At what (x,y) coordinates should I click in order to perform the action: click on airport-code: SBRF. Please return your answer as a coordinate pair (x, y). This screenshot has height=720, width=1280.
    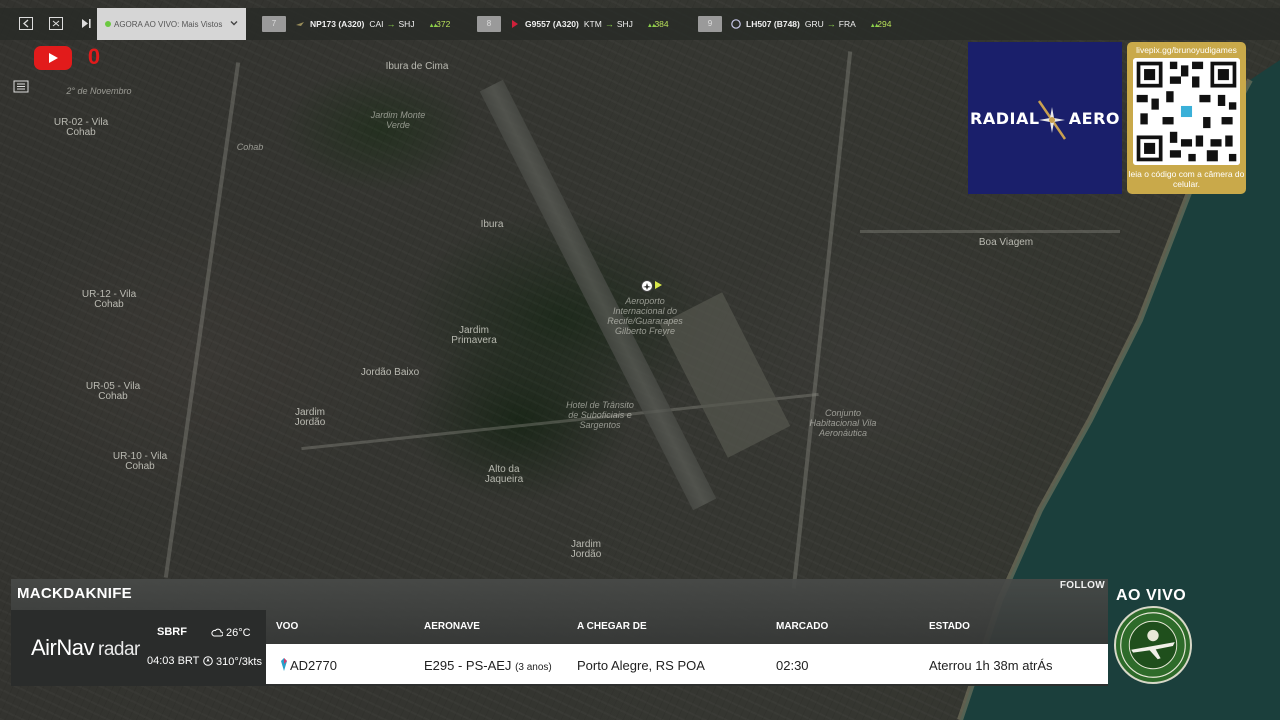
    Looking at the image, I should click on (172, 632).